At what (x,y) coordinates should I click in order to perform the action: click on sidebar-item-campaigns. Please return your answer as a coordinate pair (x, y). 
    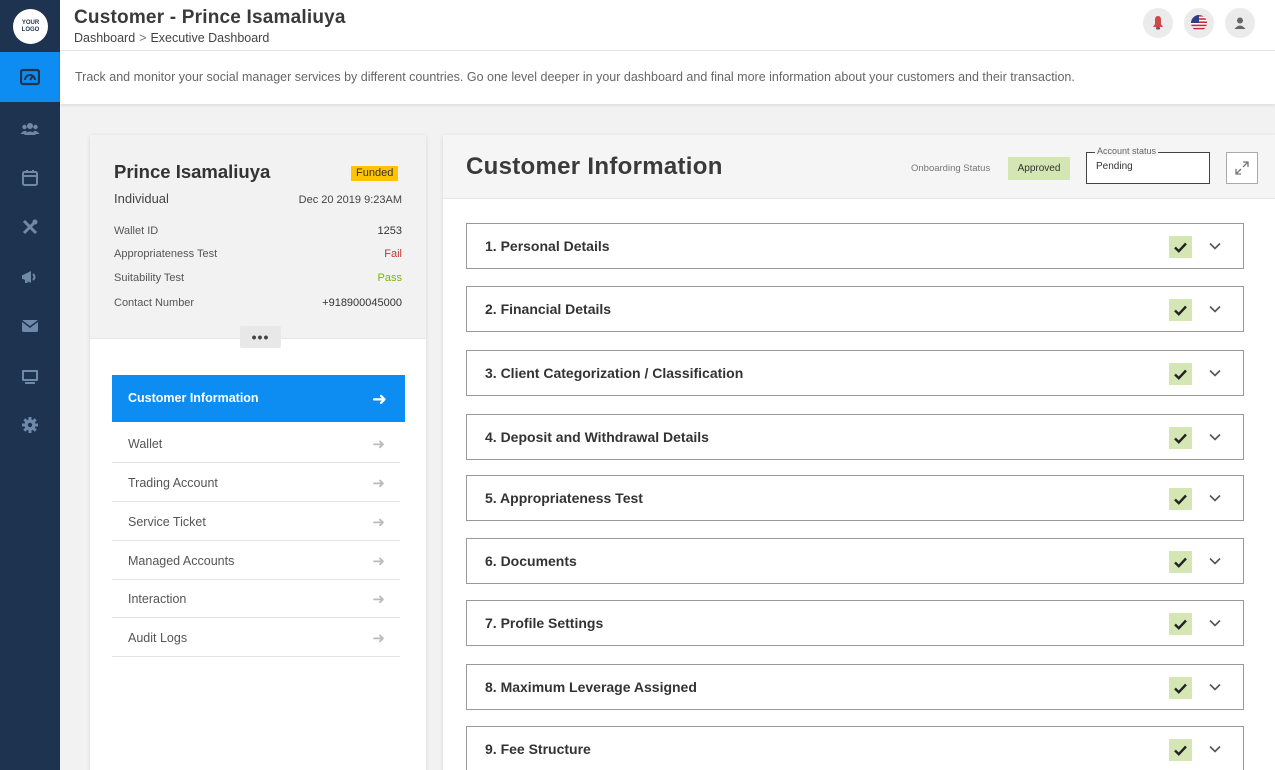
    Looking at the image, I should click on (30, 277).